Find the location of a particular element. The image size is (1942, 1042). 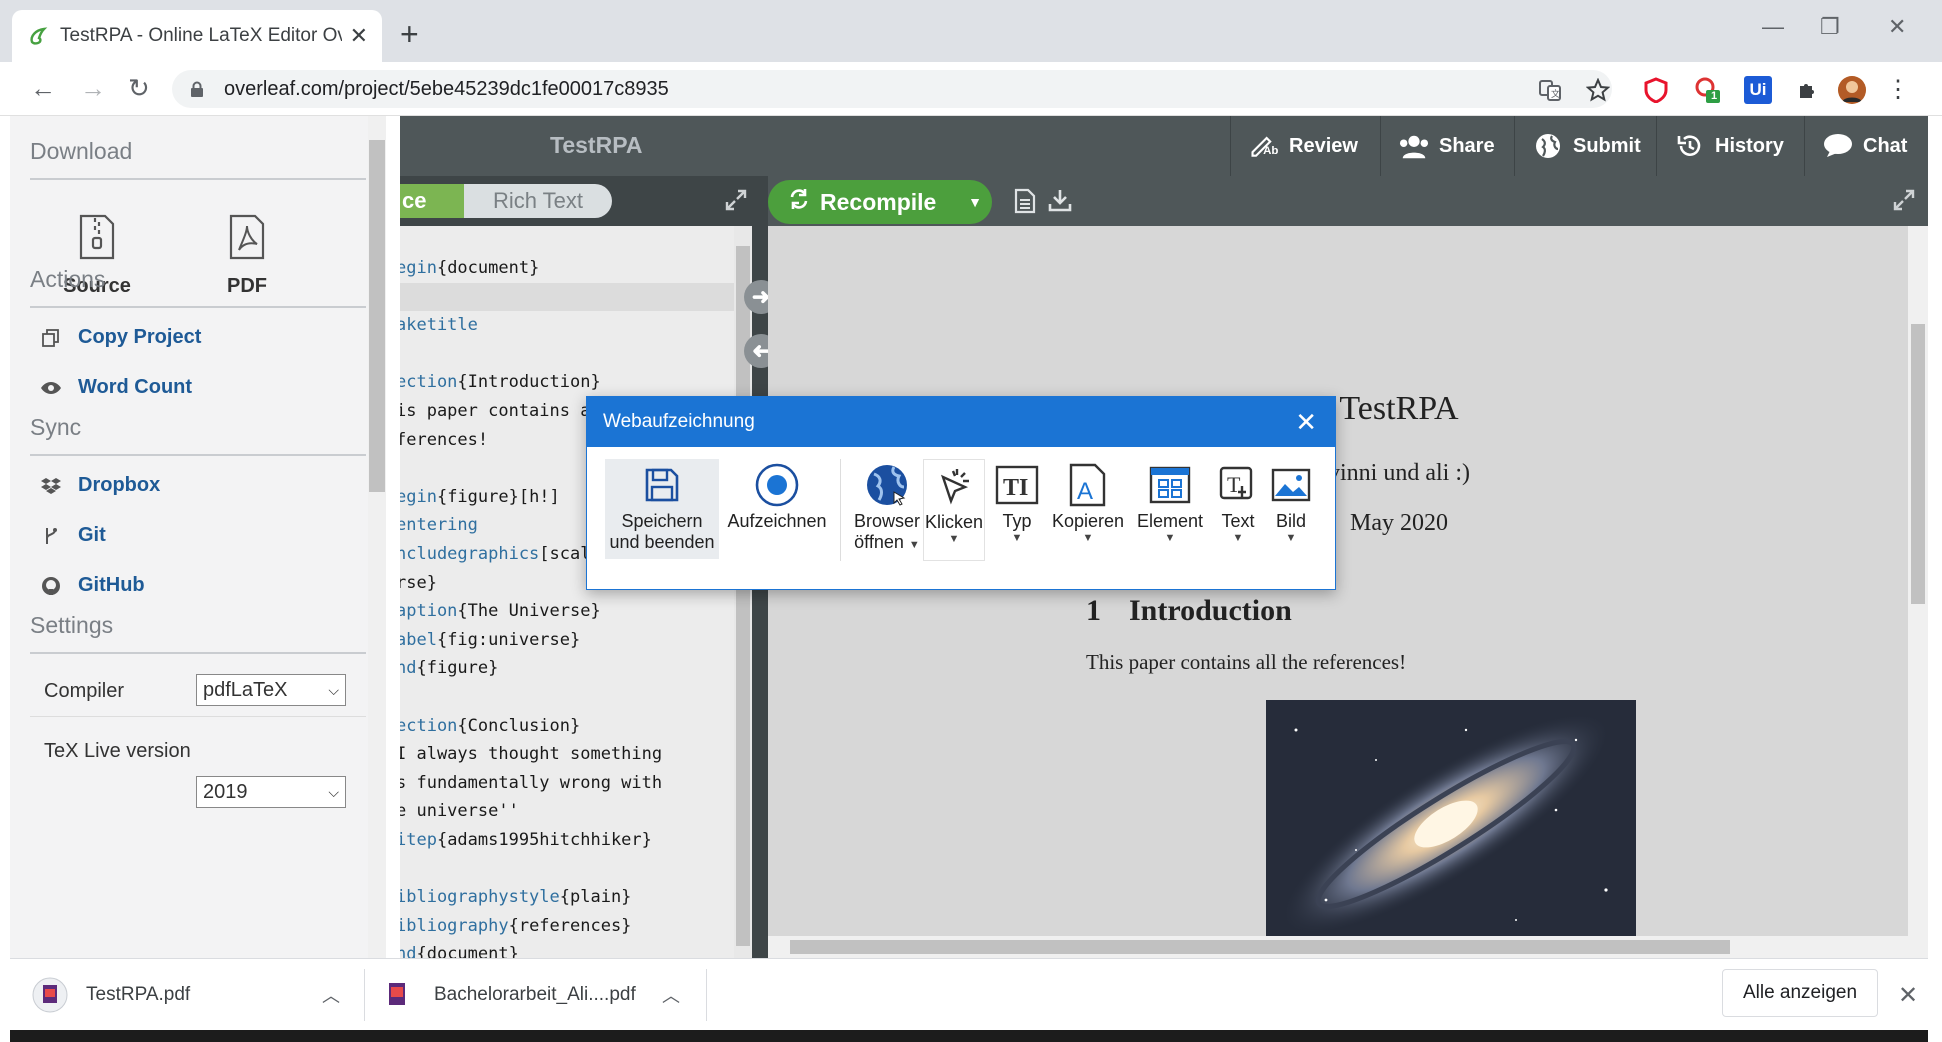

browser-menu-icon: ⋮ is located at coordinates (1898, 90).